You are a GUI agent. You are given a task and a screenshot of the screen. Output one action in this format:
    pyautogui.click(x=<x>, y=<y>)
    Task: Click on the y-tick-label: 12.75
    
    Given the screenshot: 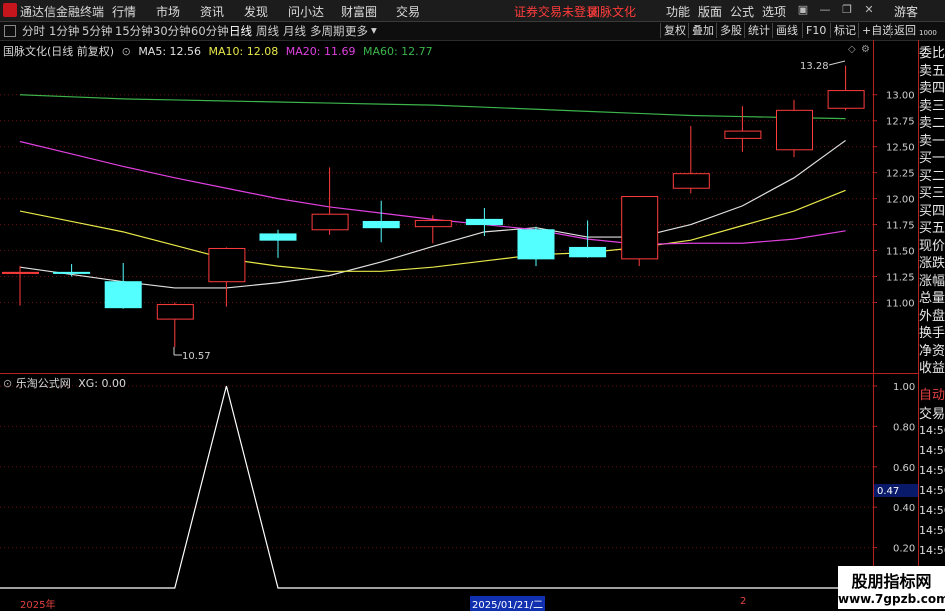 What is the action you would take?
    pyautogui.click(x=900, y=122)
    